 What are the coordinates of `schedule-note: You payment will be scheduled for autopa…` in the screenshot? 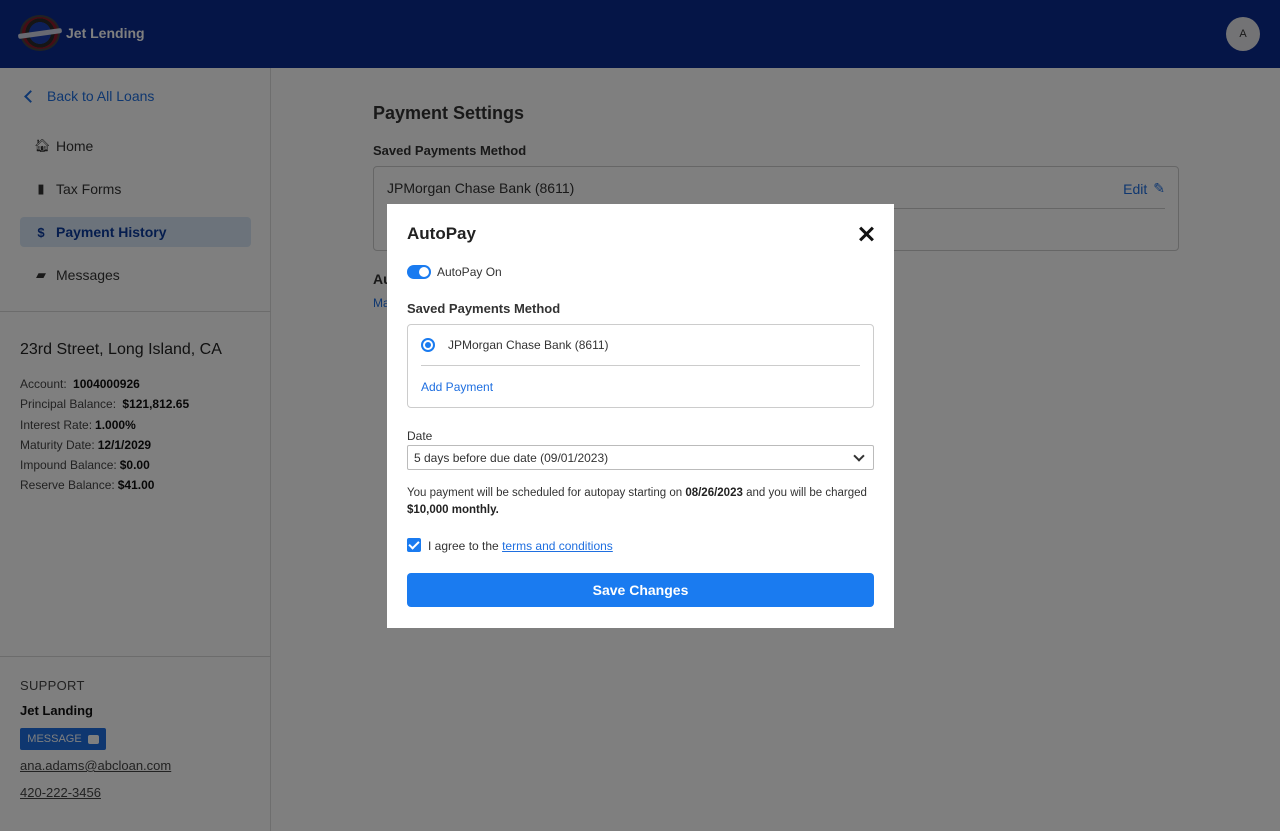 It's located at (640, 502).